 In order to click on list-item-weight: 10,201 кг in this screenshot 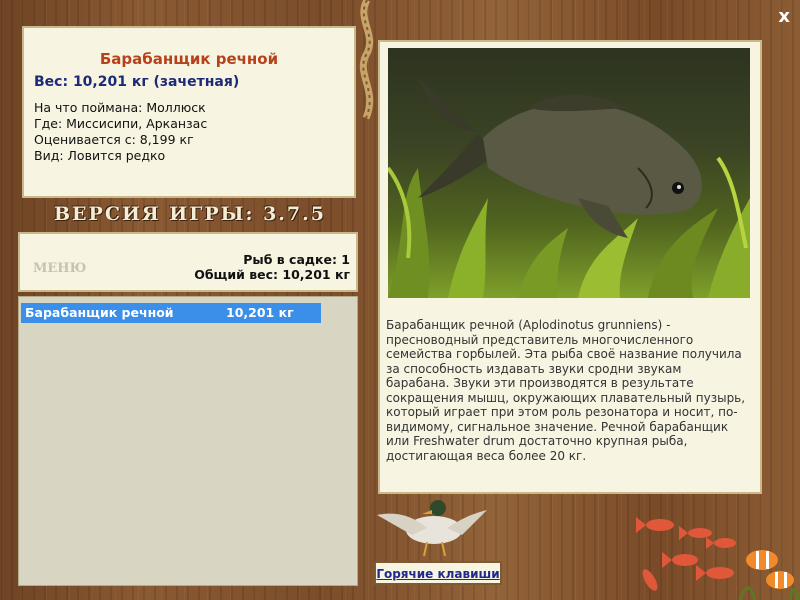, I will do `click(260, 312)`.